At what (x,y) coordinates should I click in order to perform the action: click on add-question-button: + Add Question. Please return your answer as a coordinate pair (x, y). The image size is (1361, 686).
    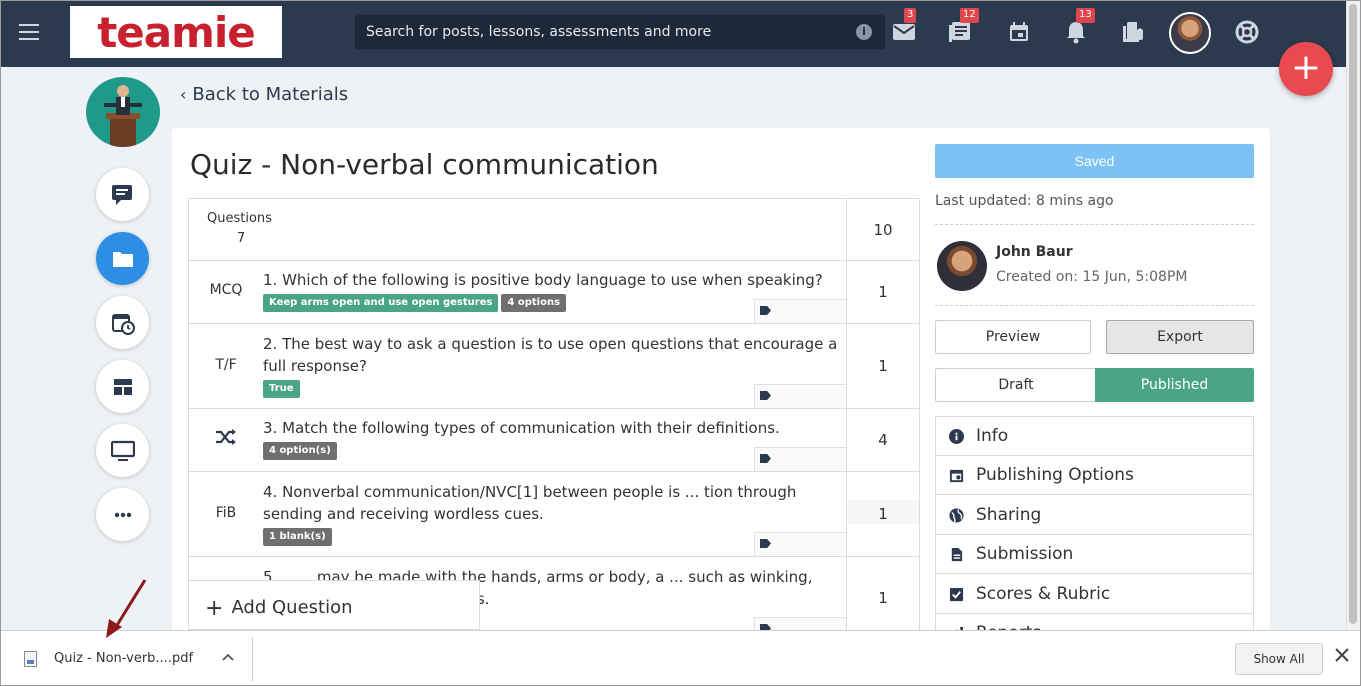
    Looking at the image, I should click on (334, 605).